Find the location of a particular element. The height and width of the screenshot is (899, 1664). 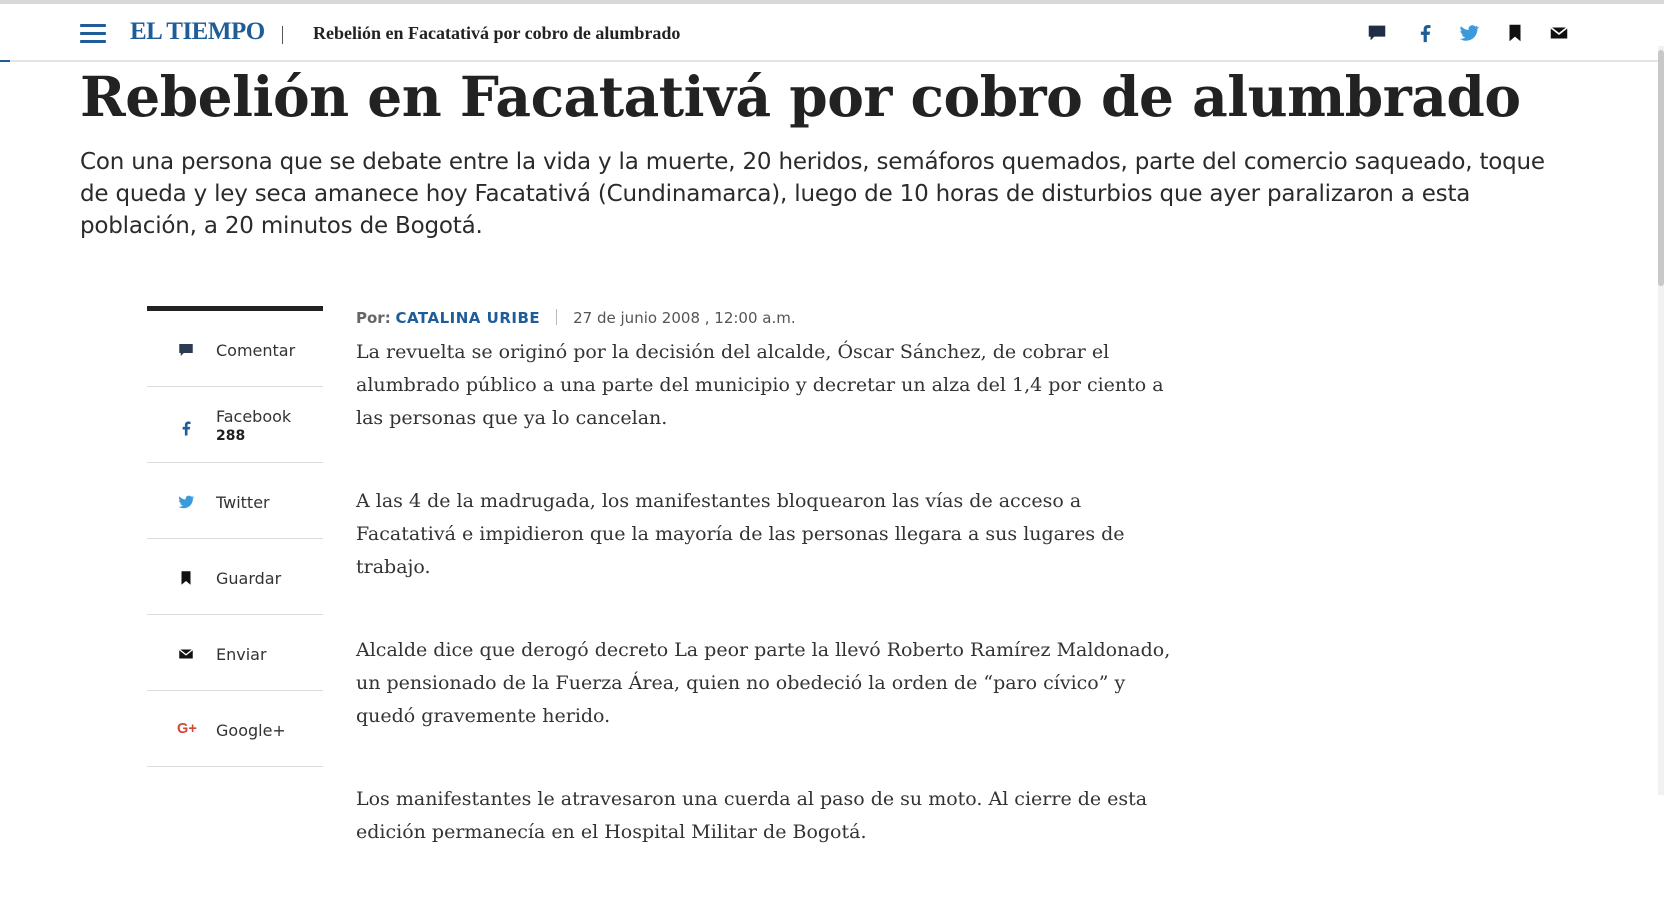

site-logo: EL TIEMPO is located at coordinates (197, 32).